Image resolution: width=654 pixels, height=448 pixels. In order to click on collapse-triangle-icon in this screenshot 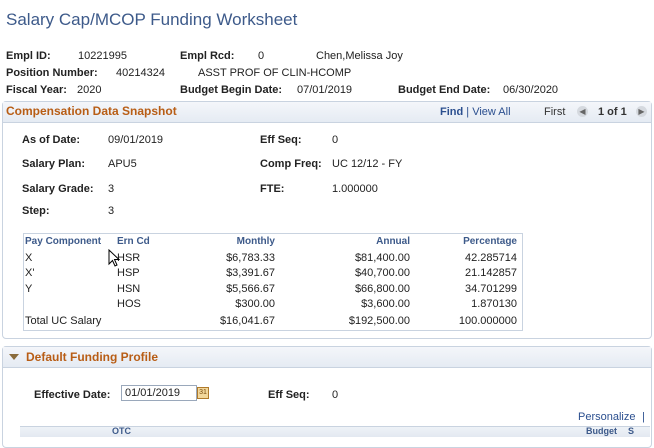, I will do `click(14, 357)`.